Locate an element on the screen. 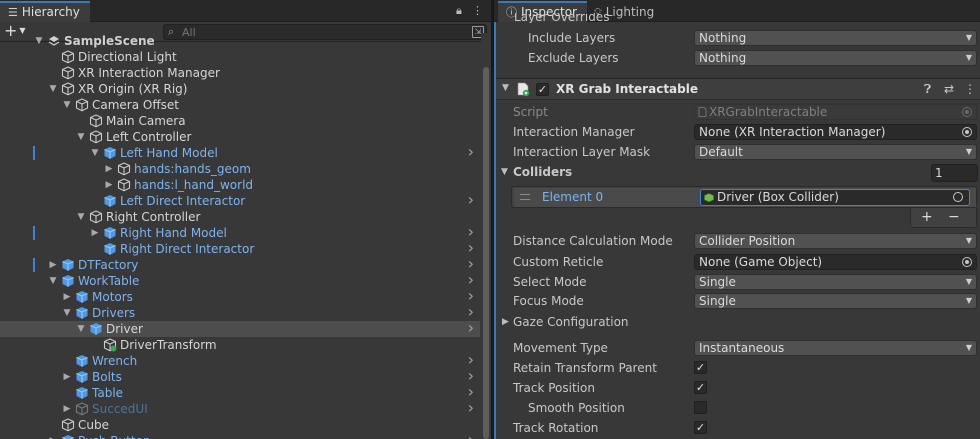 The height and width of the screenshot is (439, 980). table-row: ▶ Push Button › is located at coordinates (240, 435).